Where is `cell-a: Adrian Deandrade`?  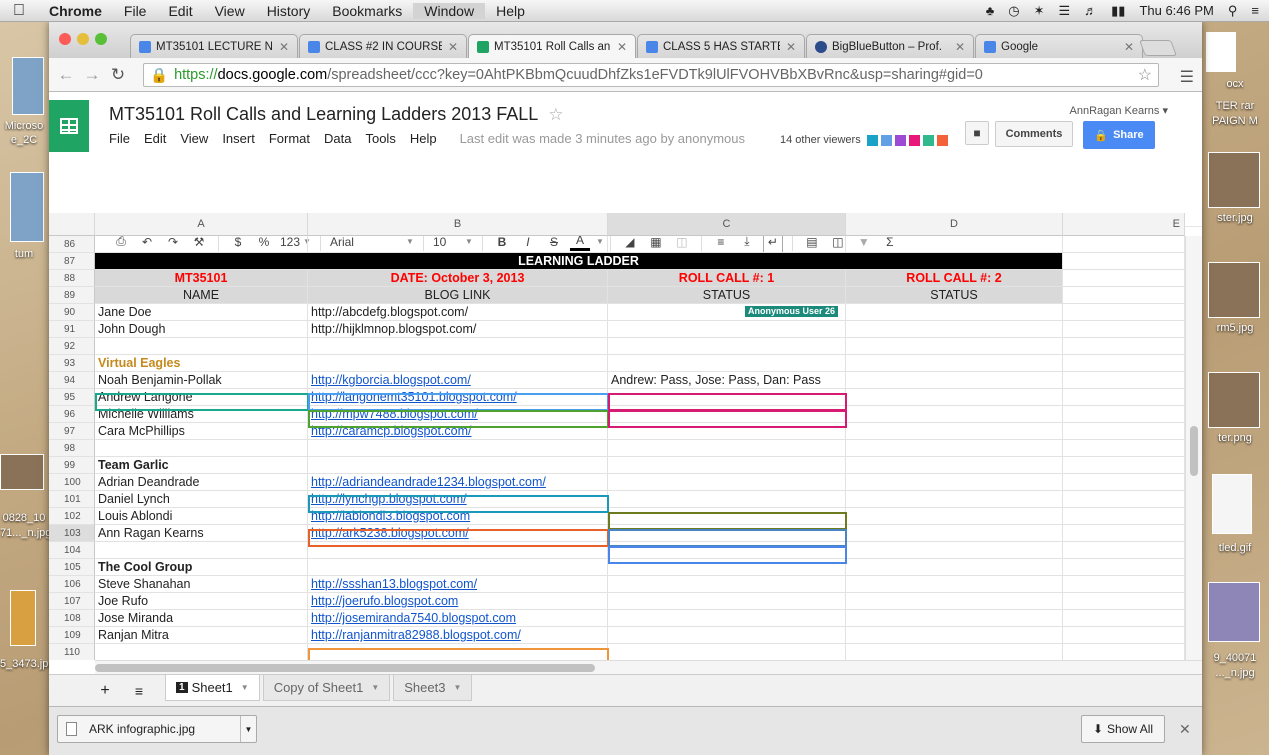 cell-a: Adrian Deandrade is located at coordinates (201, 482).